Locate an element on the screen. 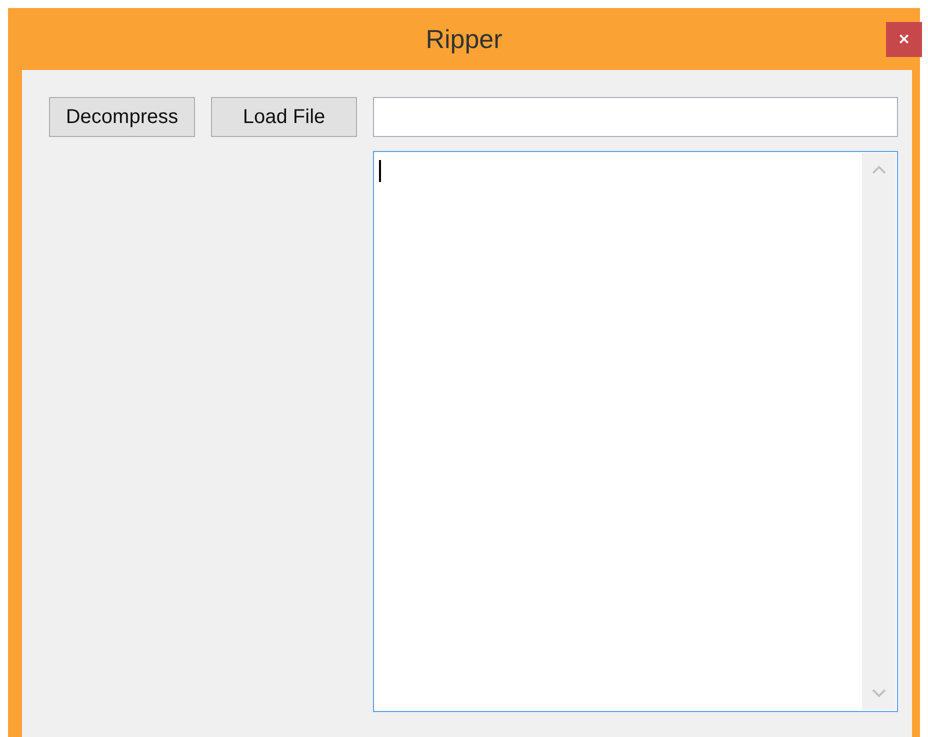 The height and width of the screenshot is (737, 928). path-field is located at coordinates (635, 117).